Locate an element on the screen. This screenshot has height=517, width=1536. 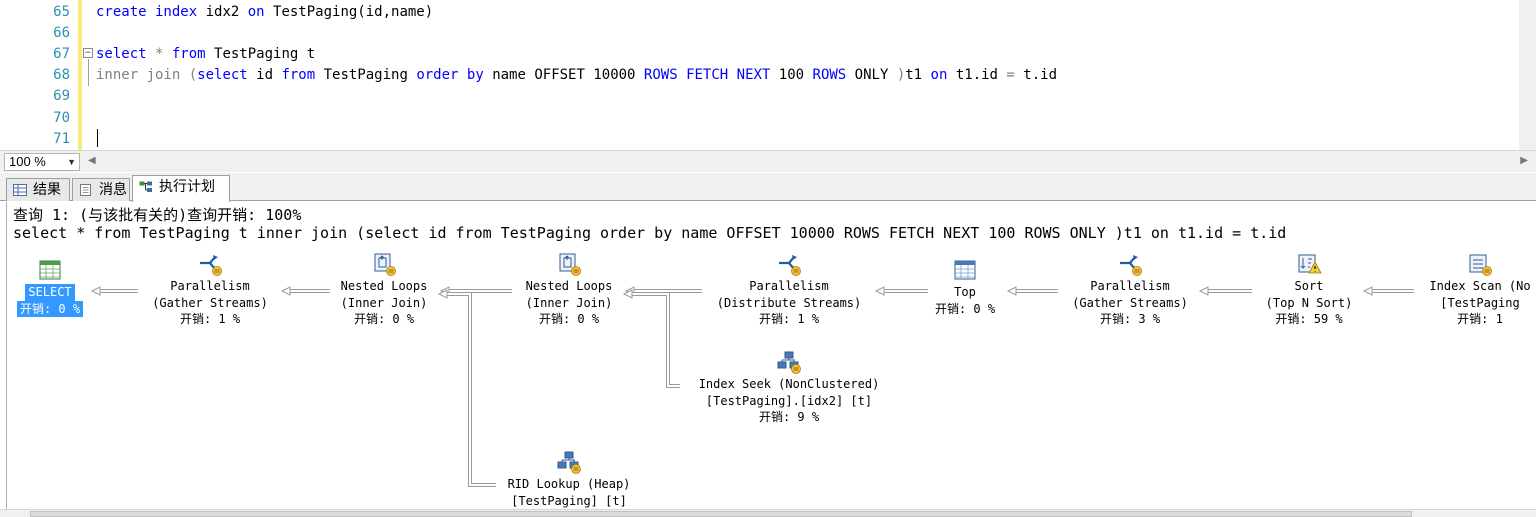
scrollbar-thumb is located at coordinates (721, 514).